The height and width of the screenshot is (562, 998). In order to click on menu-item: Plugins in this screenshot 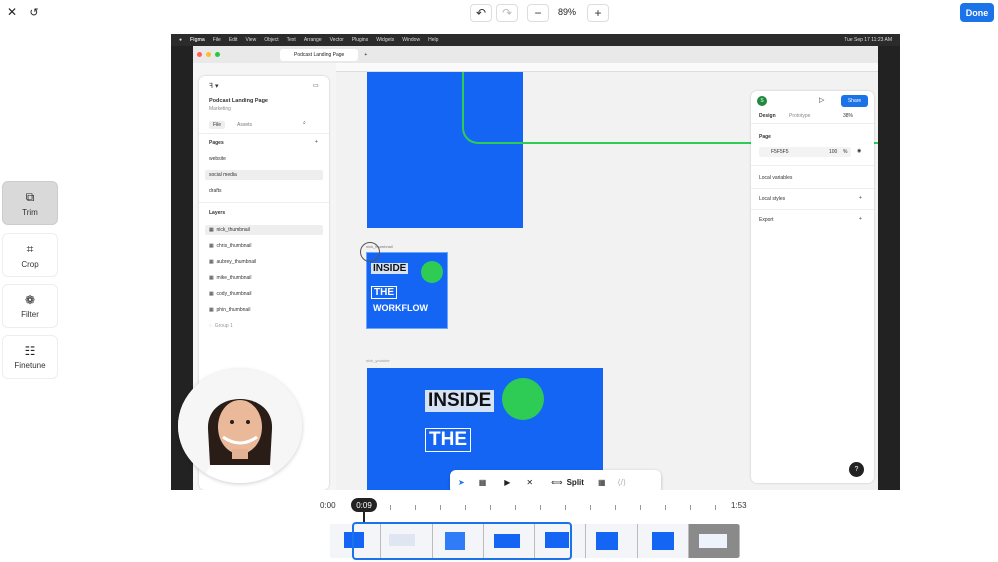, I will do `click(360, 40)`.